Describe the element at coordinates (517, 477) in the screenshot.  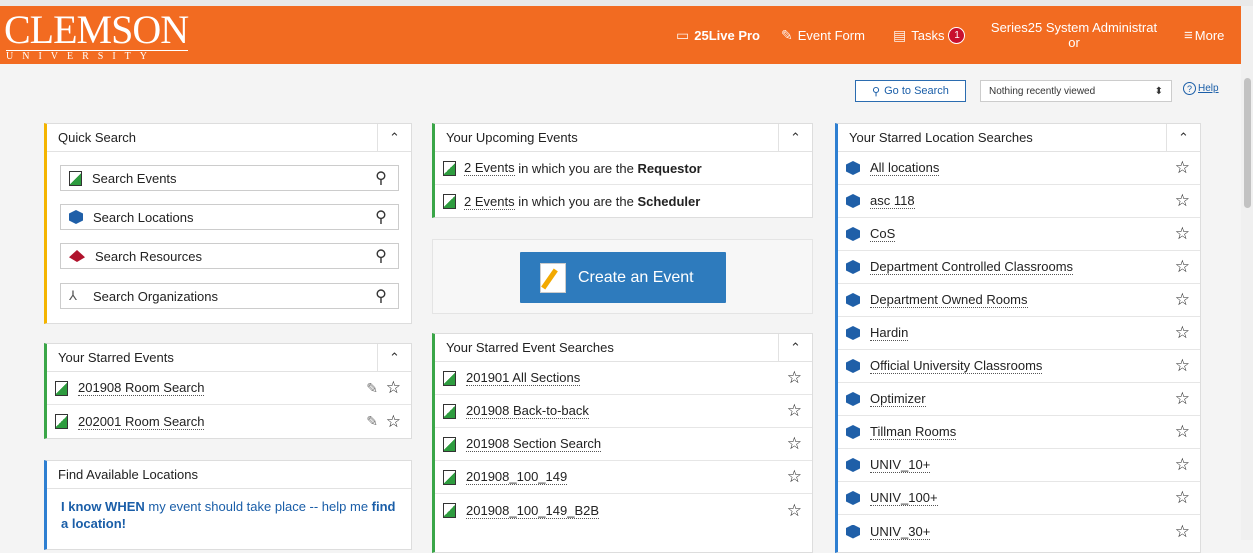
I see `event-search-link: 201908_100_149` at that location.